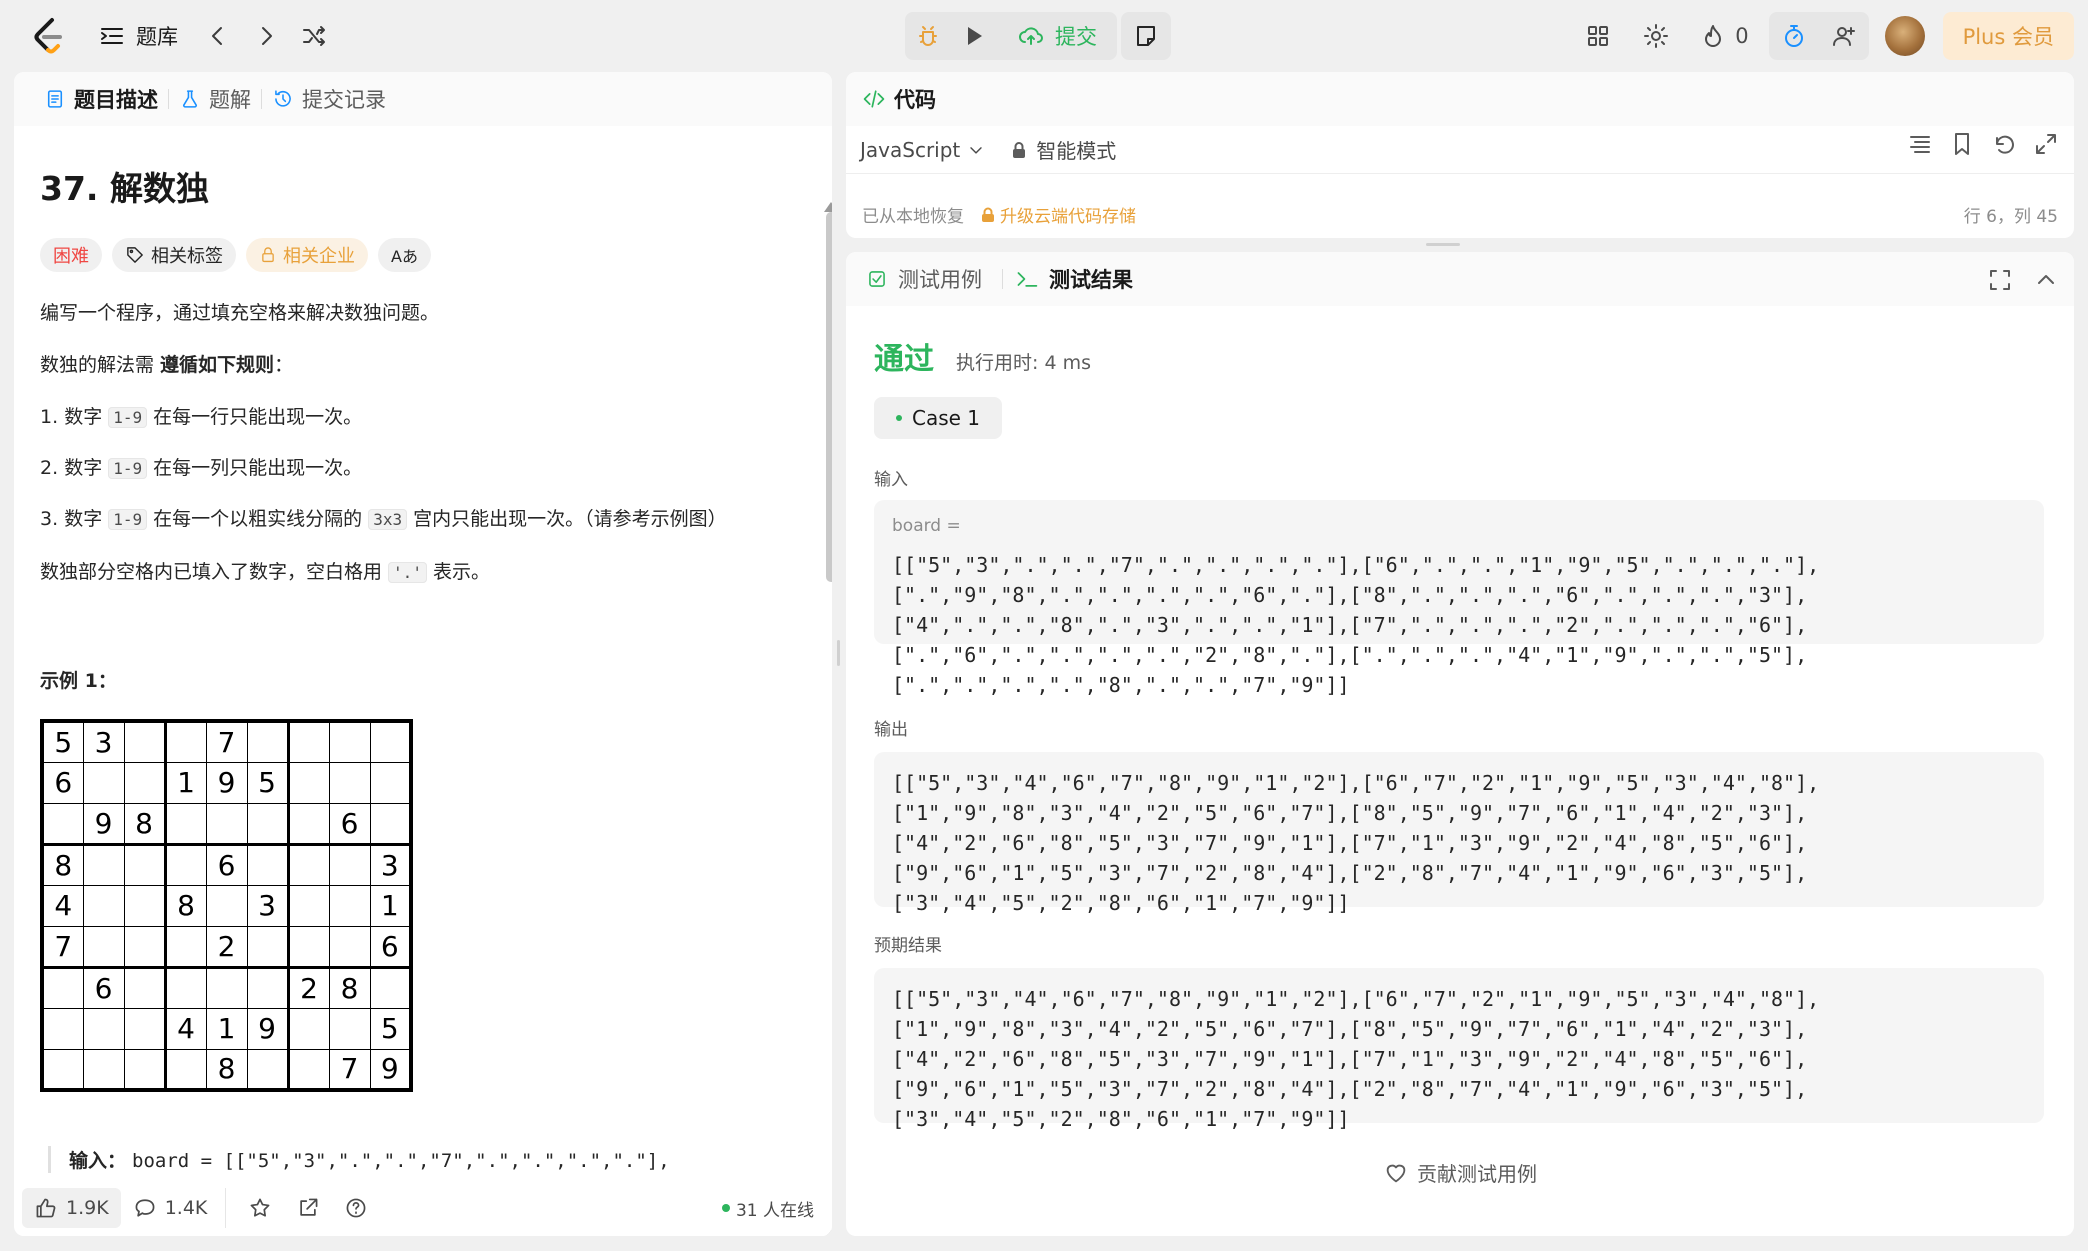 The height and width of the screenshot is (1251, 2088). Describe the element at coordinates (1794, 36) in the screenshot. I see `timer-button` at that location.